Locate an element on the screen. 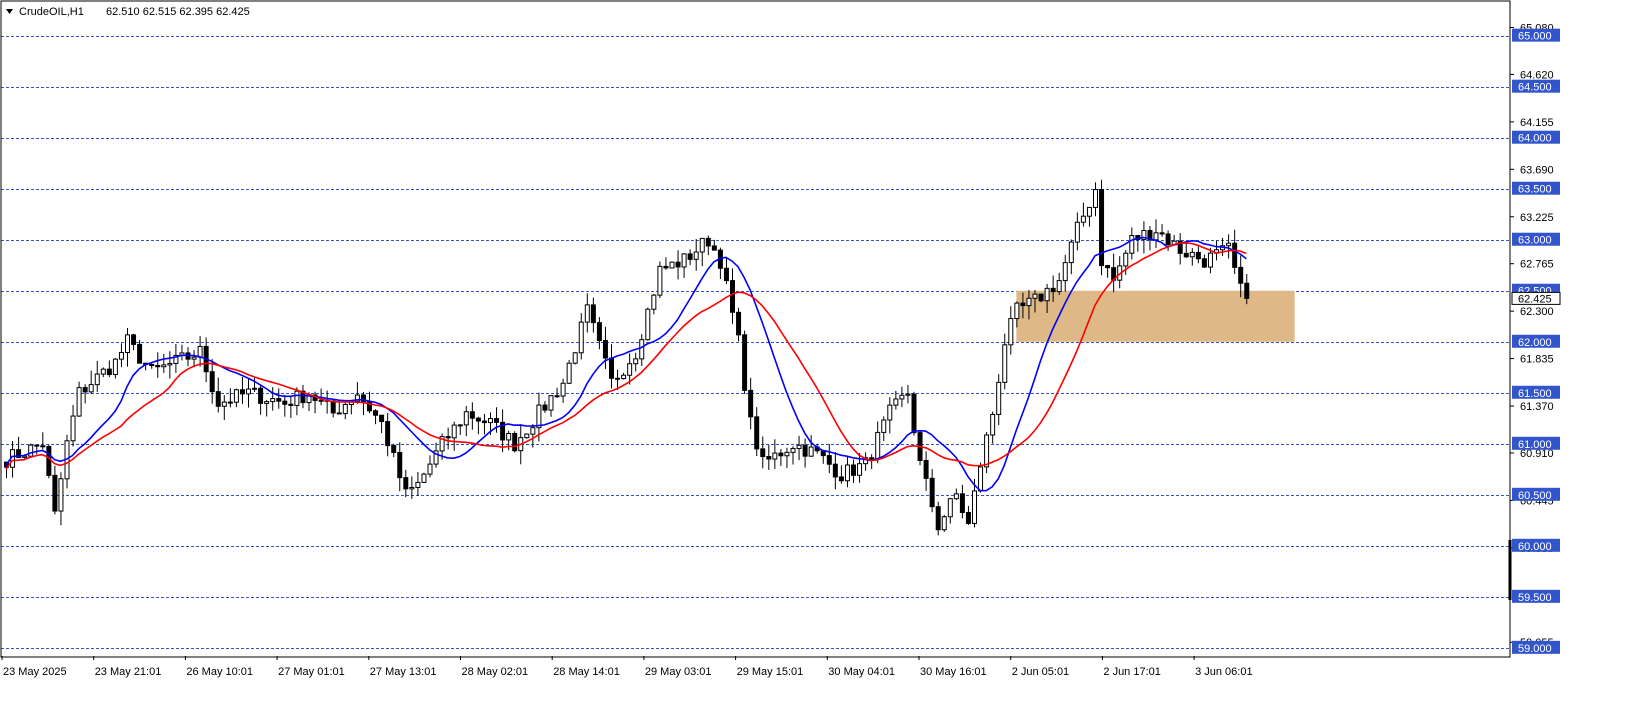  level-price-label: 64.000 is located at coordinates (1535, 139).